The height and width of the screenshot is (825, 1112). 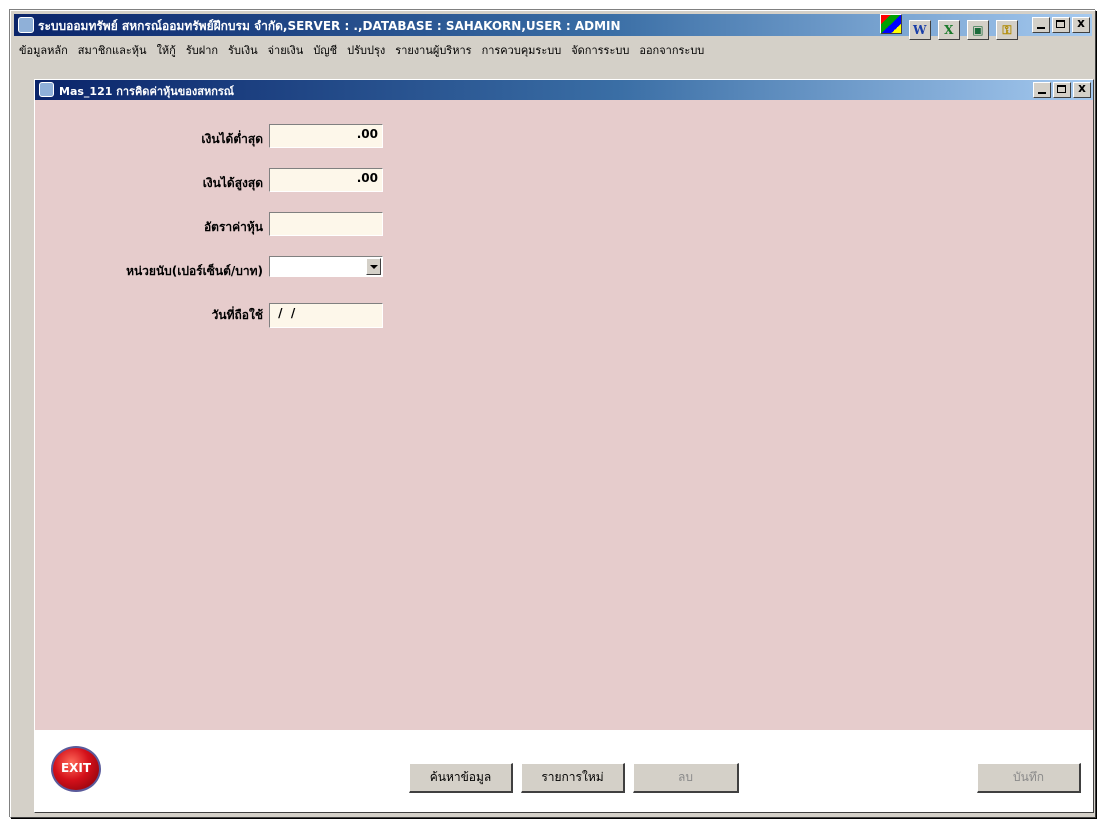 I want to click on menu-receive-money: รับเงิน, so click(x=243, y=48).